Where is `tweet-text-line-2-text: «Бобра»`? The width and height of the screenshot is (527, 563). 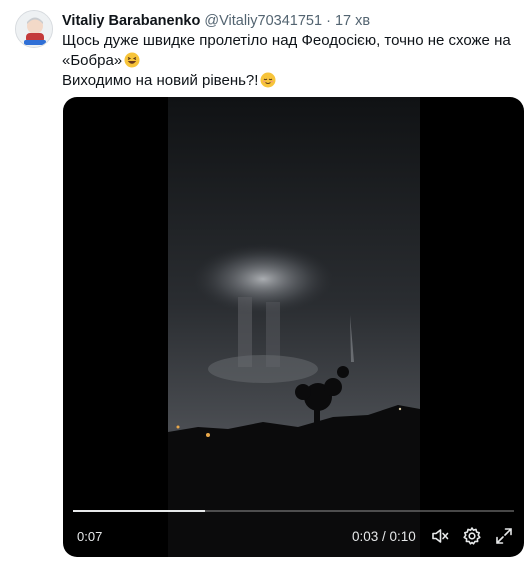 tweet-text-line-2-text: «Бобра» is located at coordinates (92, 60).